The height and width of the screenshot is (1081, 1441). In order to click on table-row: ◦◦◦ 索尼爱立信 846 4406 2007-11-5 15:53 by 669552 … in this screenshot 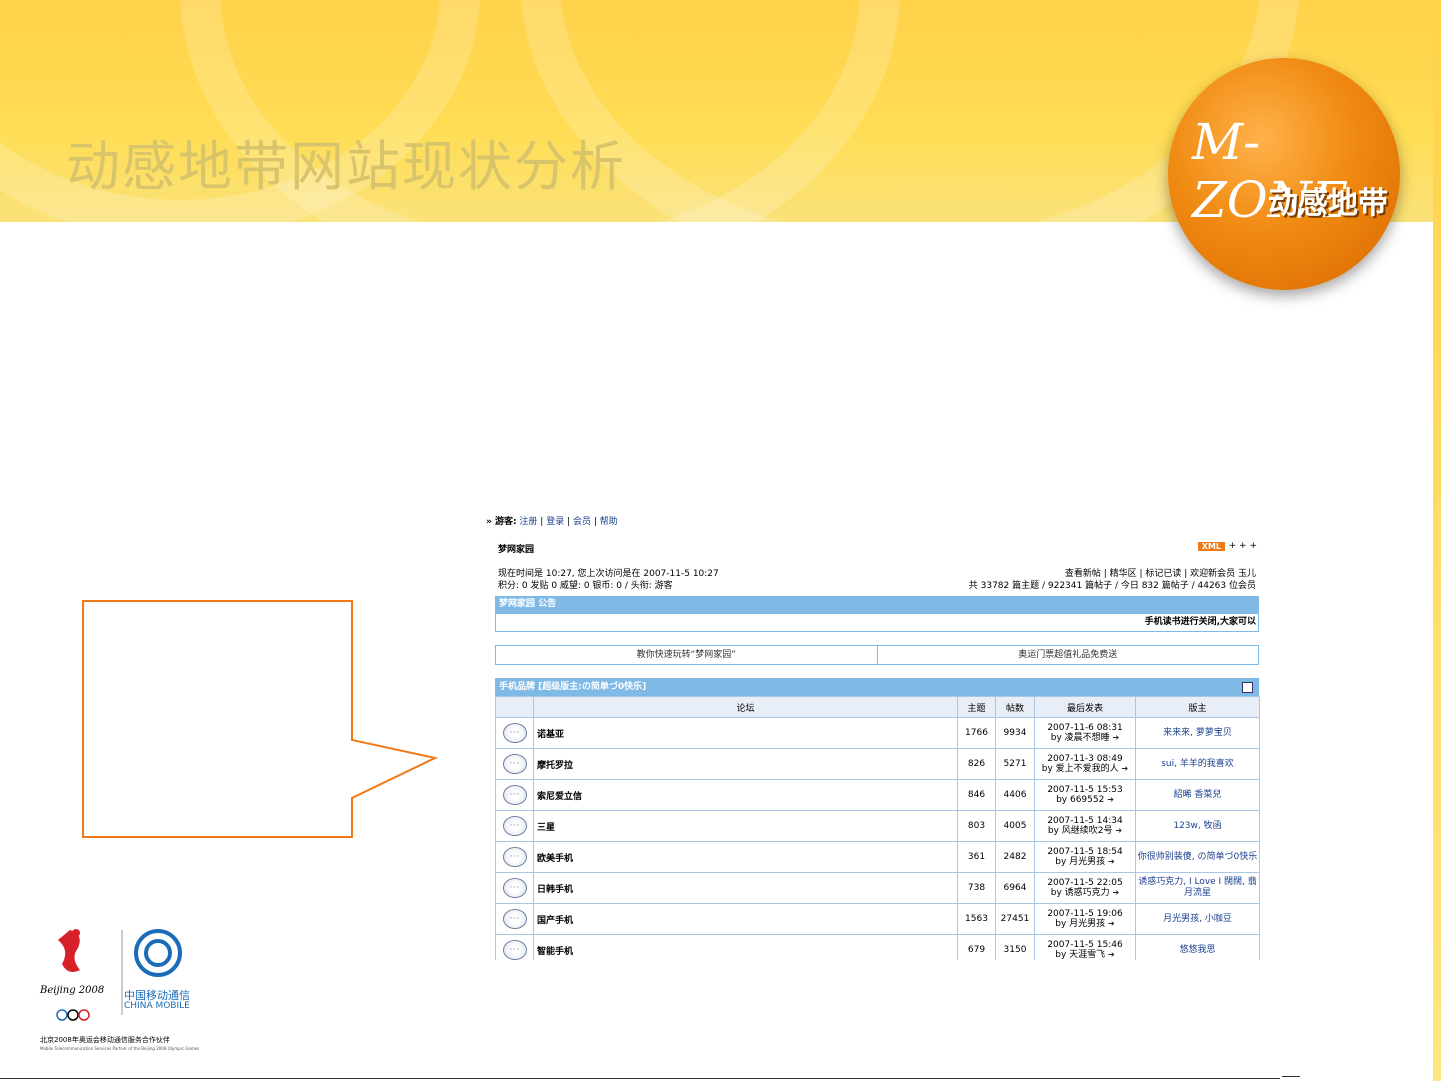, I will do `click(877, 795)`.